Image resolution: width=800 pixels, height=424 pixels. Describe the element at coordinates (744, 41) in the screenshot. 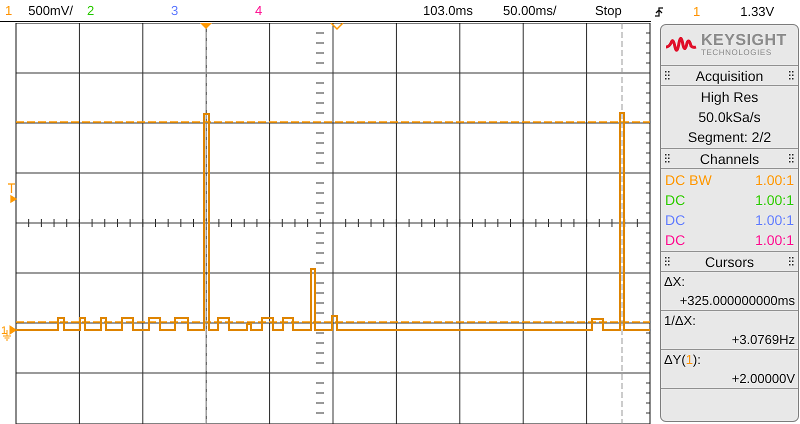

I see `logo-brand: KEYSIGHT` at that location.